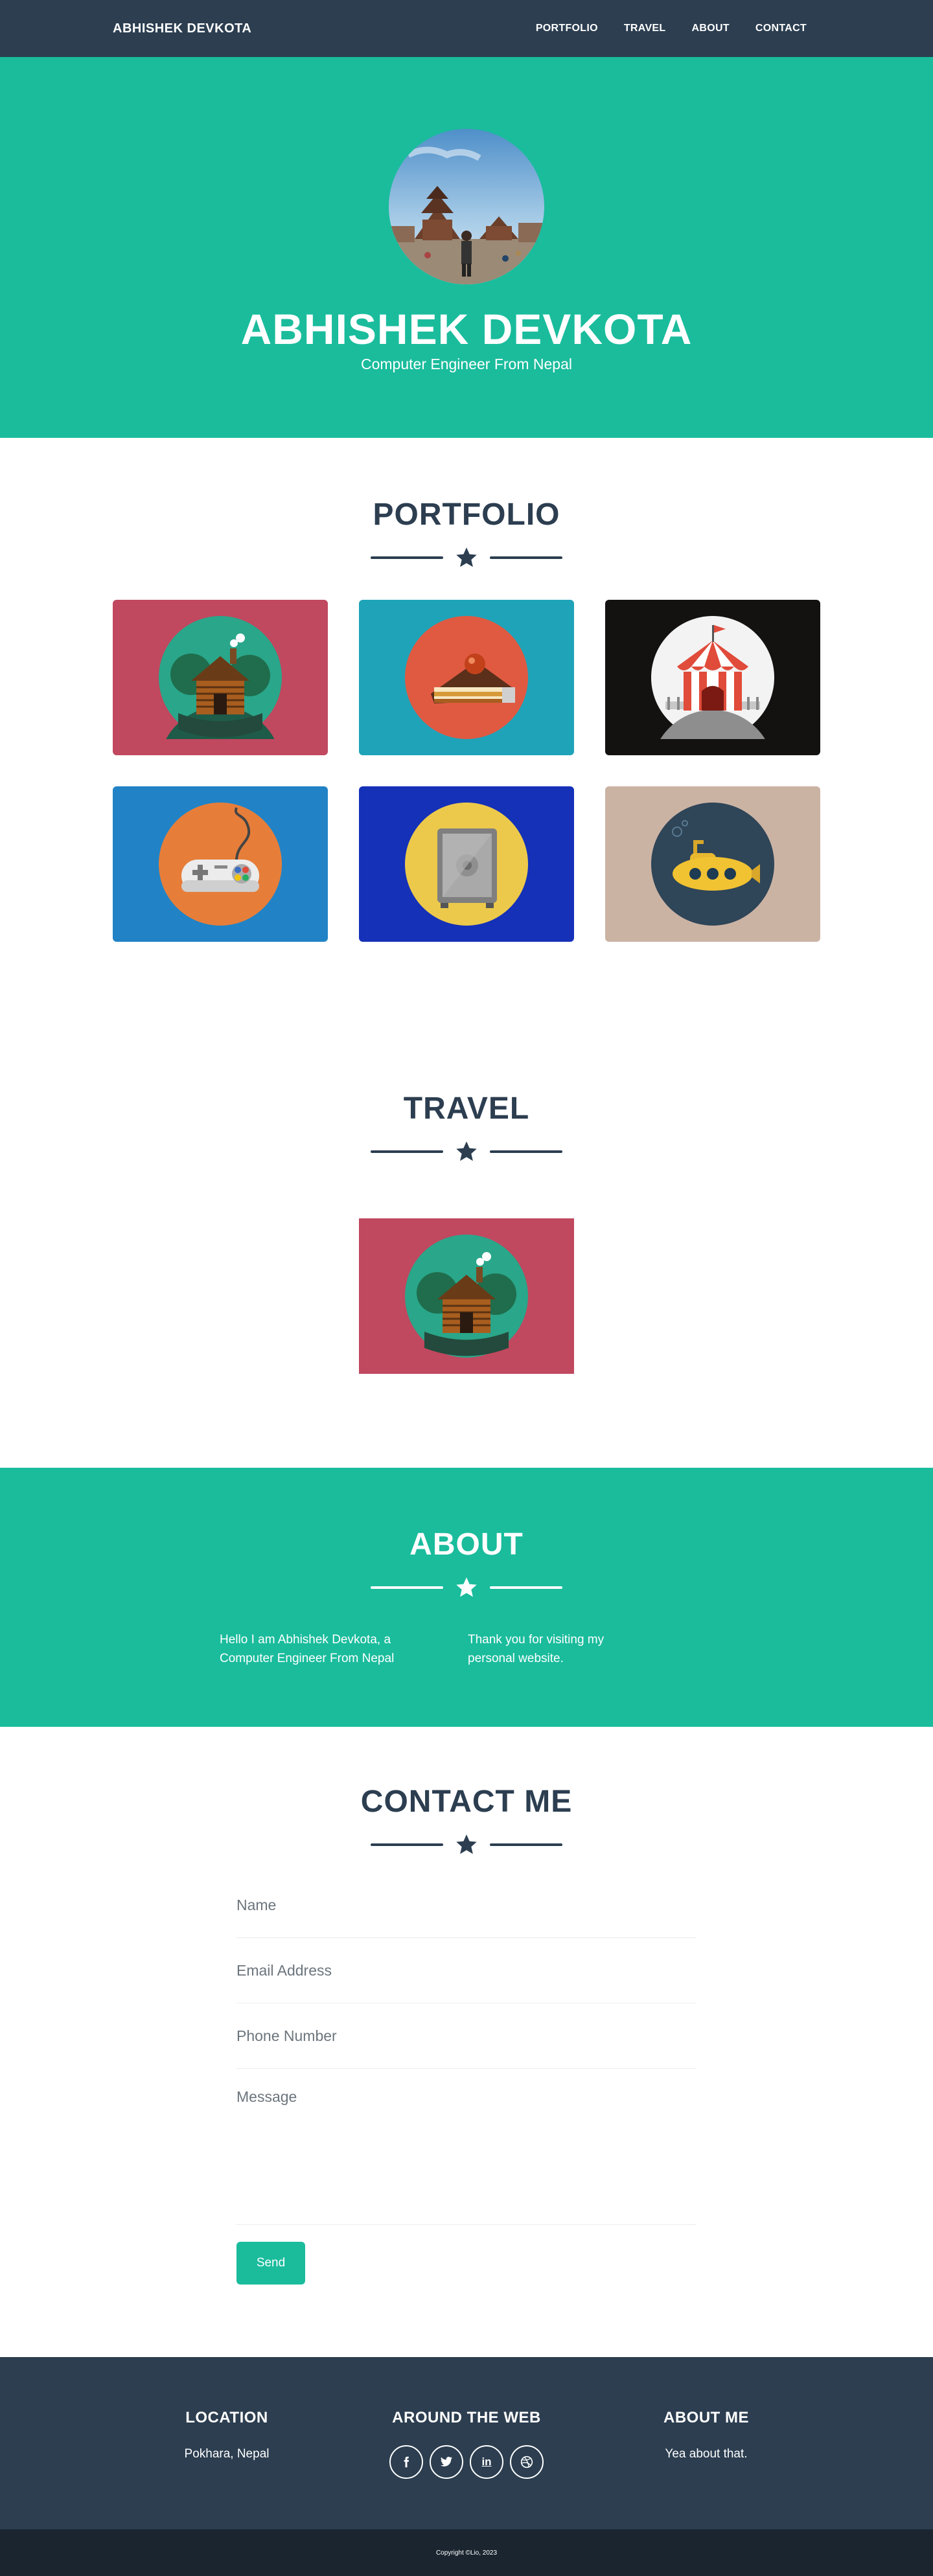 The width and height of the screenshot is (933, 2576). I want to click on portfolio-item-cabin, so click(220, 678).